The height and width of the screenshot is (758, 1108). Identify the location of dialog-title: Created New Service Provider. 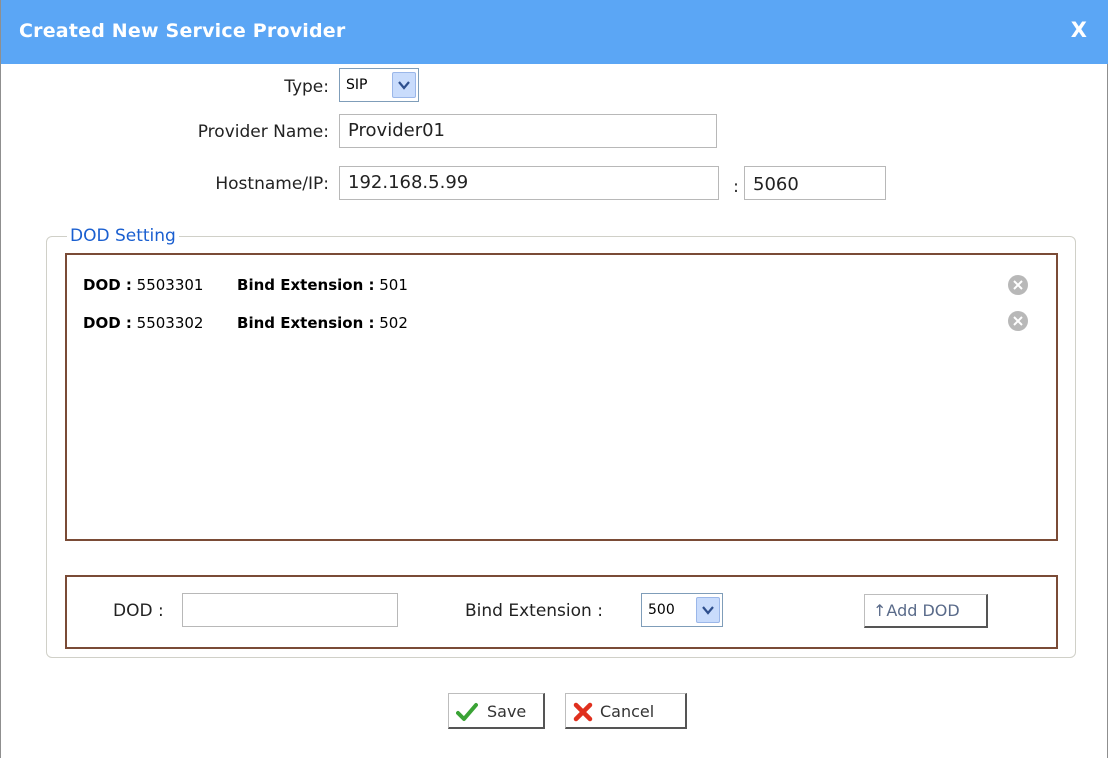
(182, 31).